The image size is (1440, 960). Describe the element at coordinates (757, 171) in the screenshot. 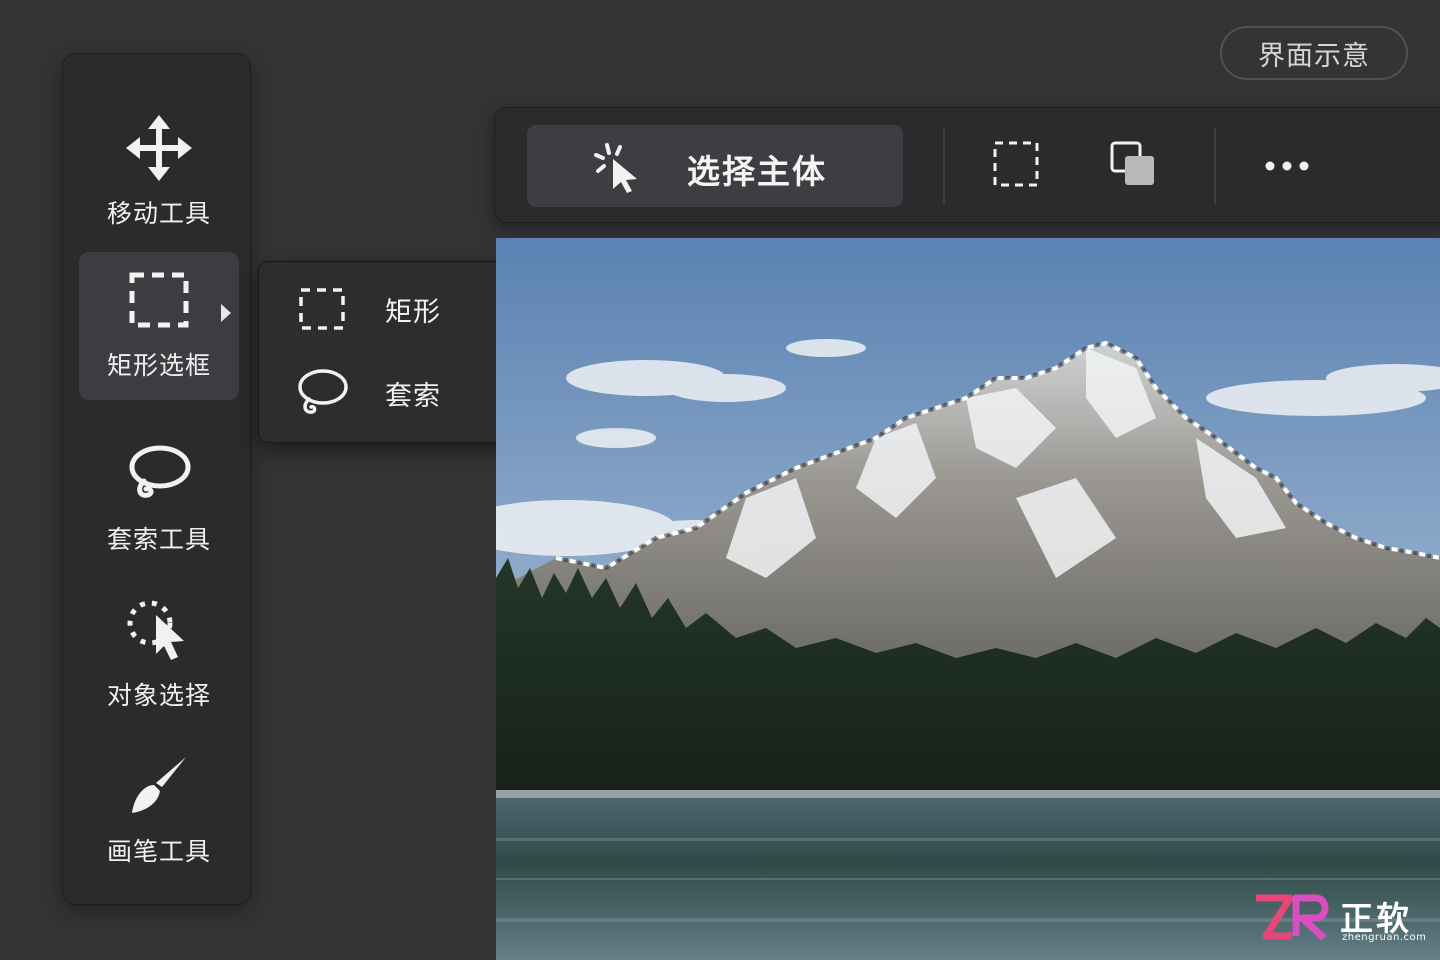

I see `select-subject-label: 选择主体` at that location.